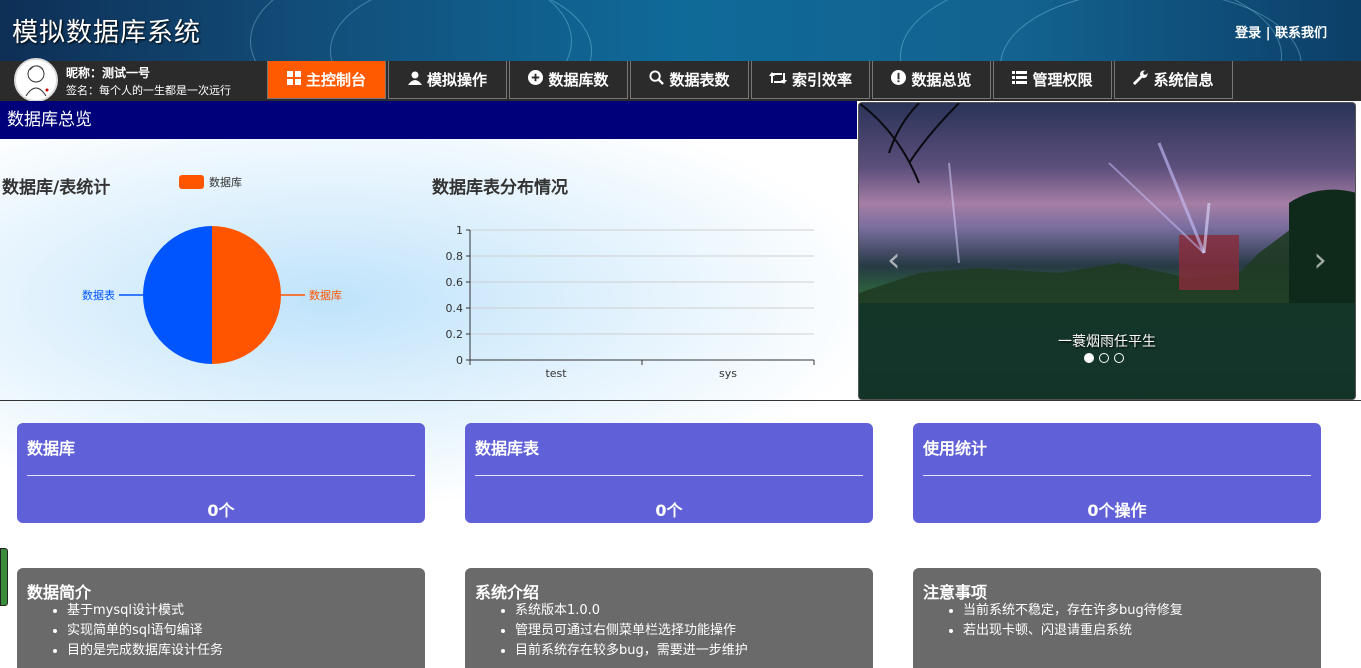 The height and width of the screenshot is (668, 1361). What do you see at coordinates (955, 448) in the screenshot?
I see `stat-card-title: 使用统计` at bounding box center [955, 448].